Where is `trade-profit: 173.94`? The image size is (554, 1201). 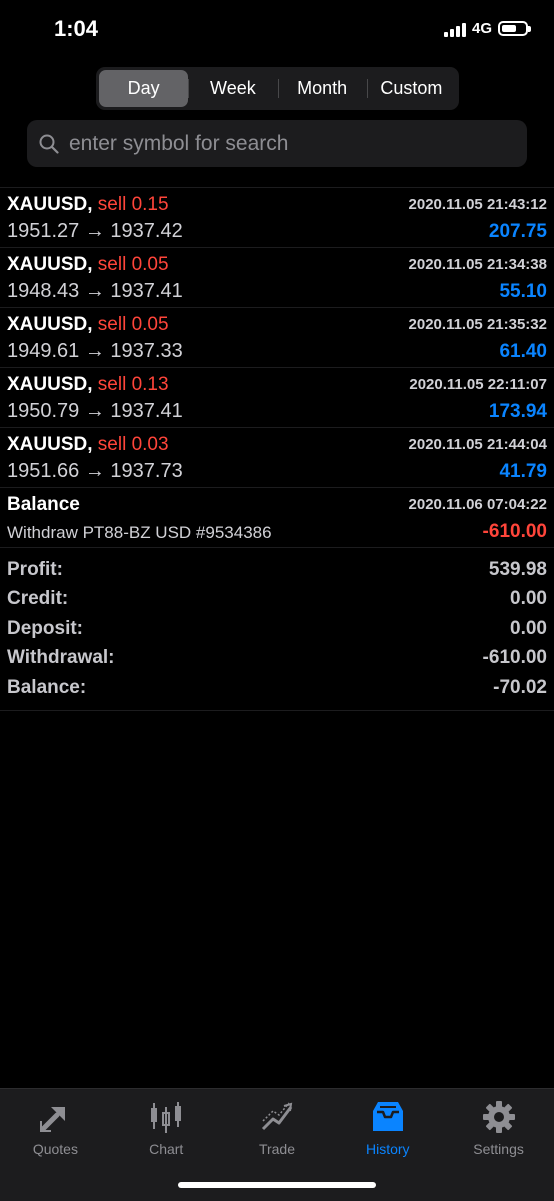
trade-profit: 173.94 is located at coordinates (517, 411).